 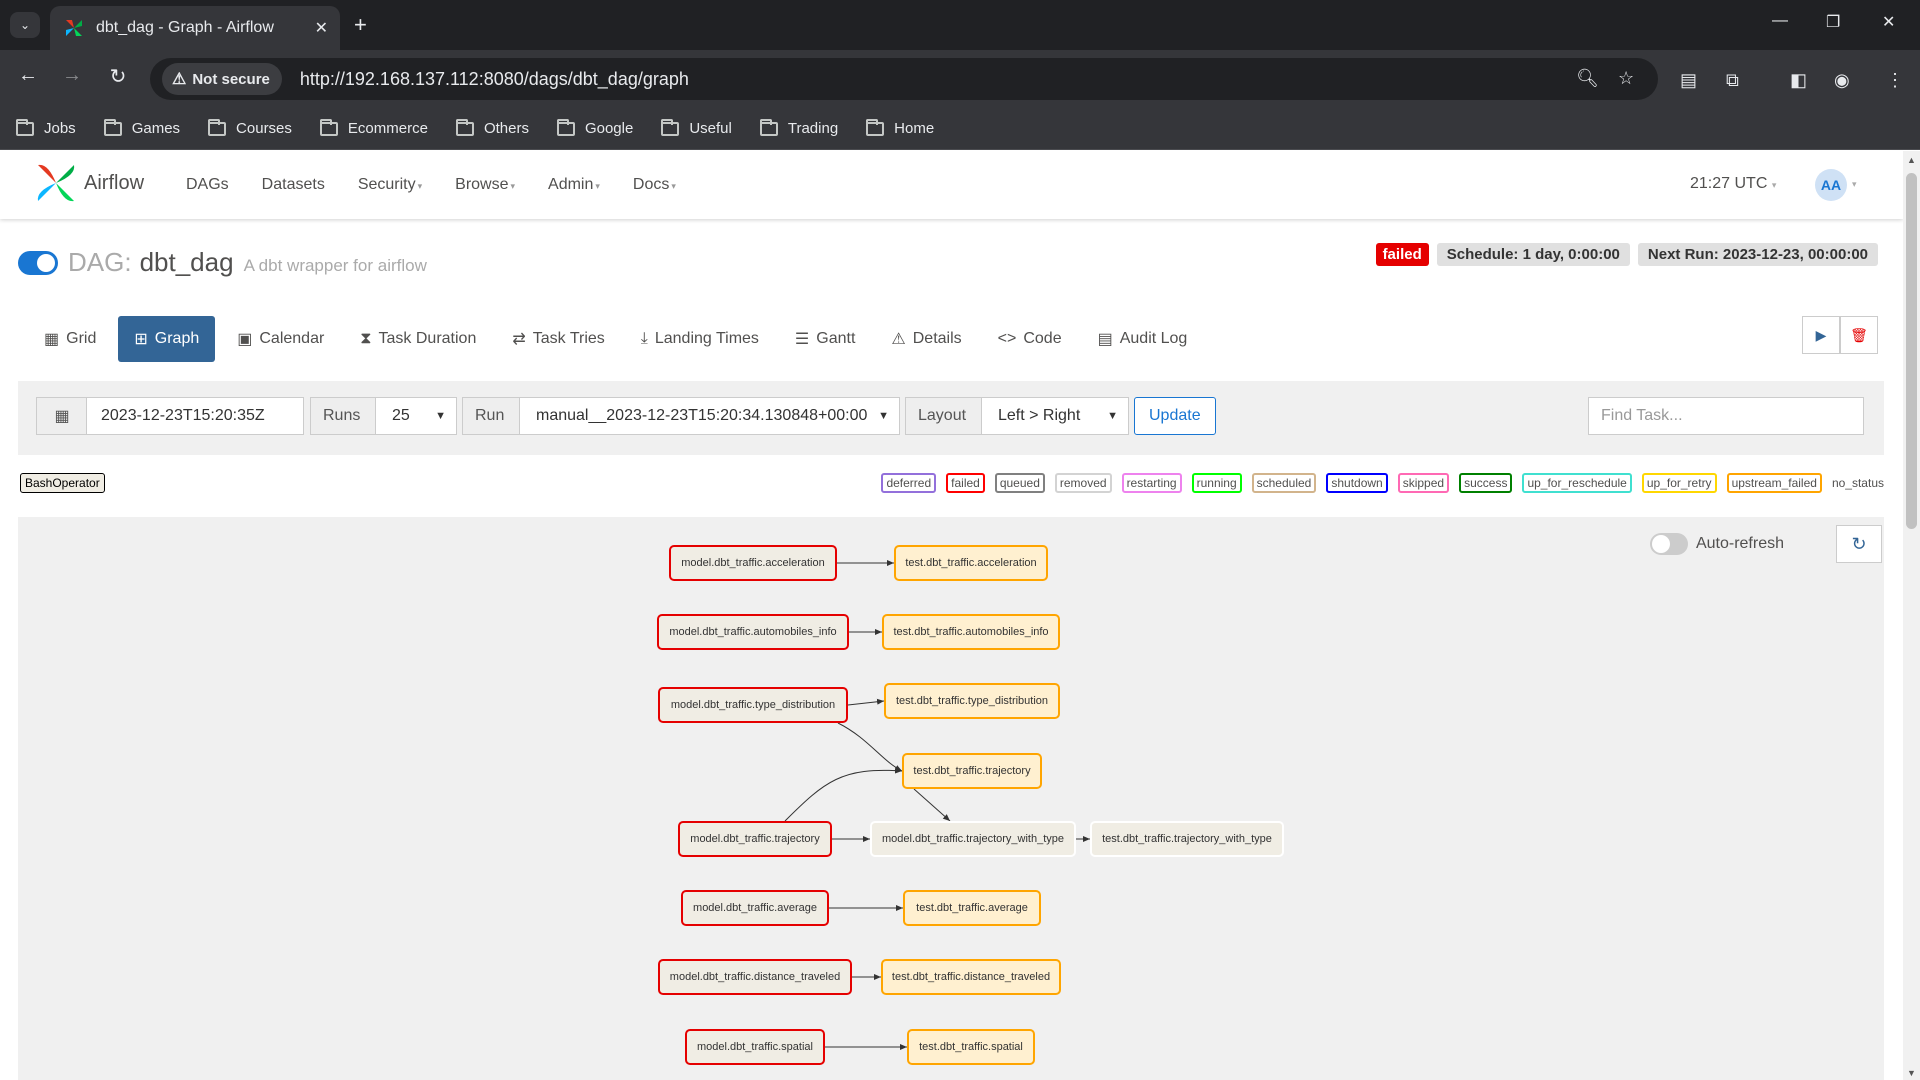 I want to click on menu-security: Security ▾, so click(x=390, y=185).